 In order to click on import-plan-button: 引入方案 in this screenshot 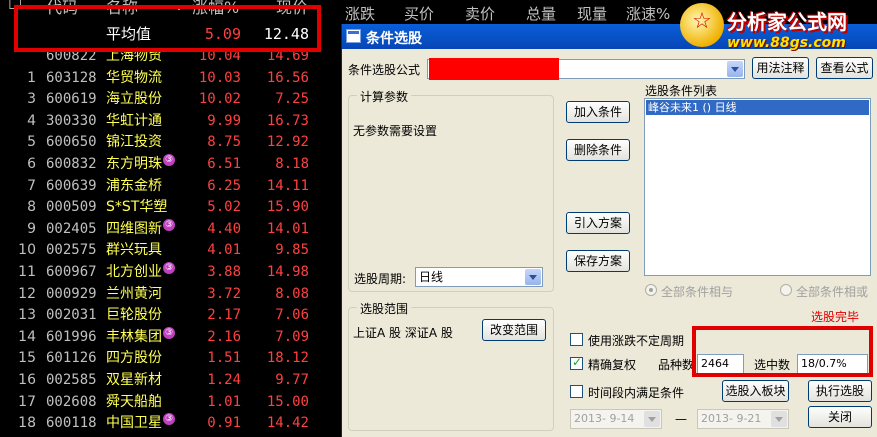, I will do `click(598, 223)`.